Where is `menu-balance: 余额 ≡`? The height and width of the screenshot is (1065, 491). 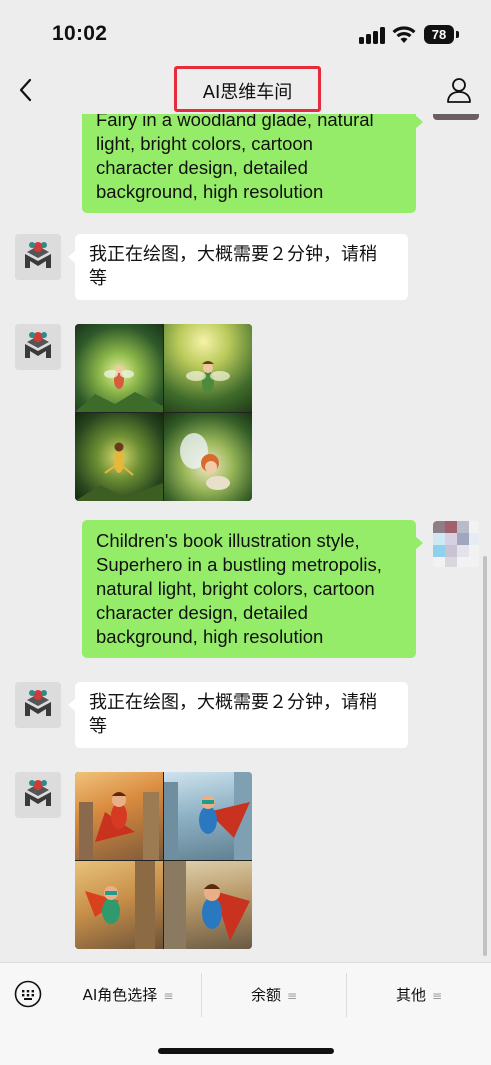
menu-balance: 余额 ≡ is located at coordinates (274, 995).